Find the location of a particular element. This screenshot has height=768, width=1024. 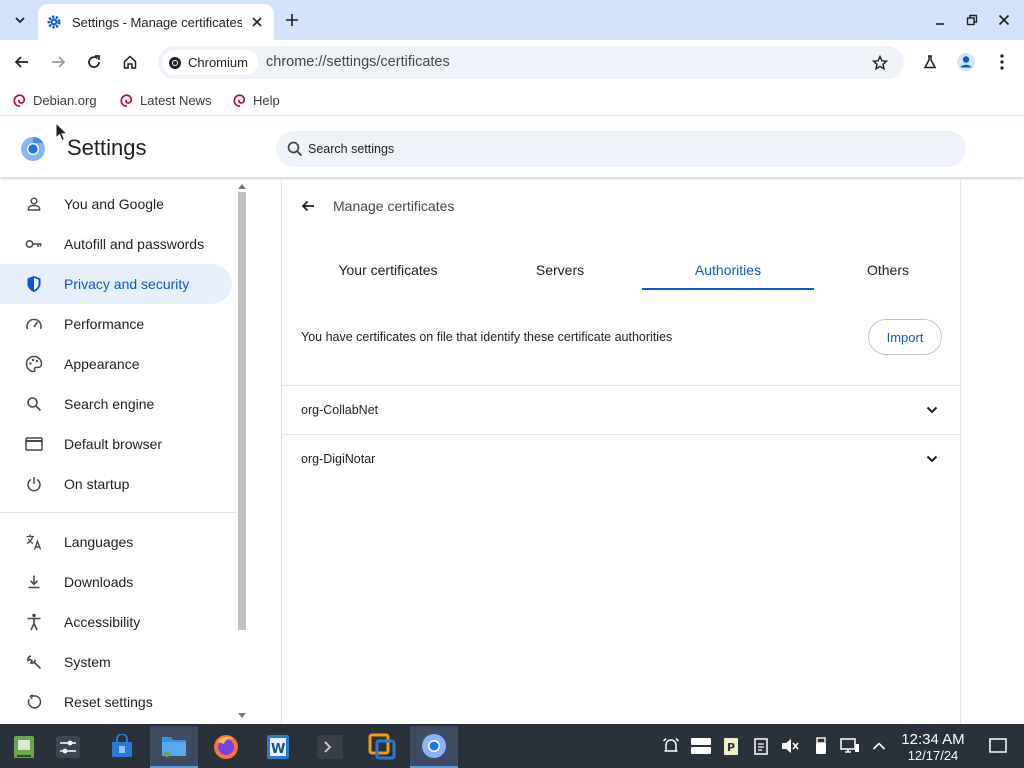

volume-muted-icon is located at coordinates (790, 746).